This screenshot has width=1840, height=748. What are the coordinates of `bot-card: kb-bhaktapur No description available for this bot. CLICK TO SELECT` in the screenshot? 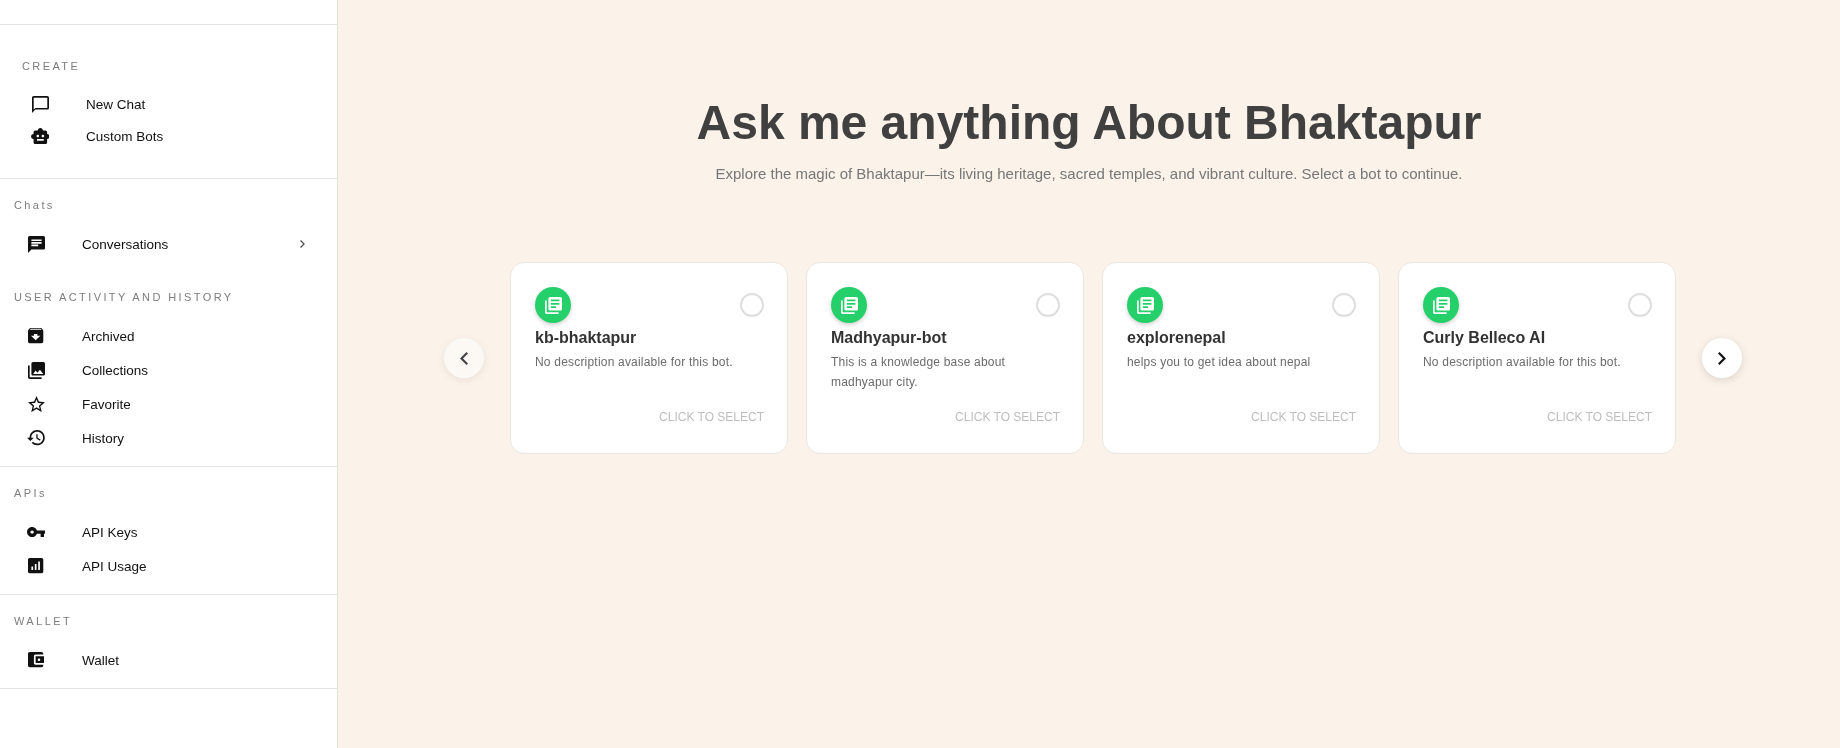 It's located at (649, 358).